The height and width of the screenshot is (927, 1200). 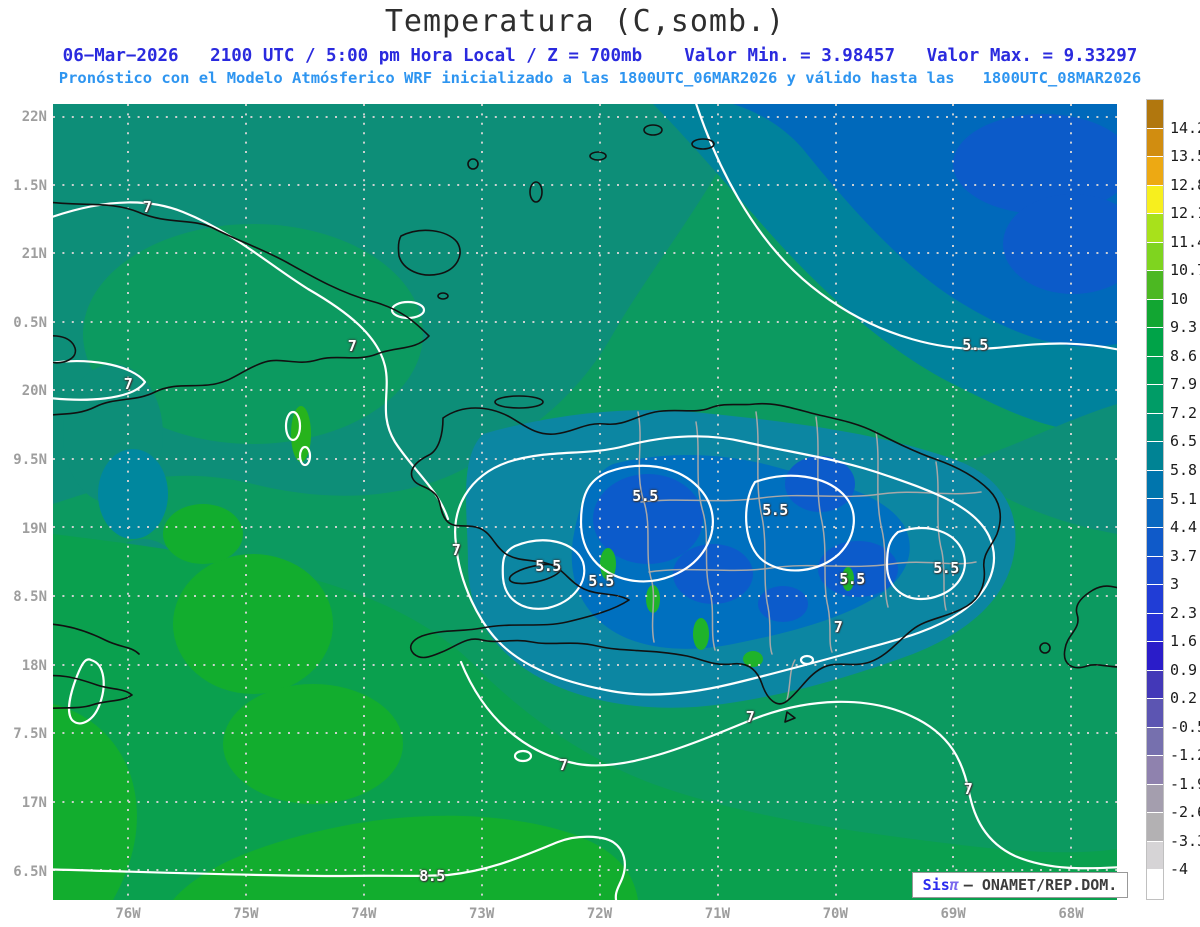 I want to click on colorbar-tick-label: 7.9, so click(x=1184, y=384).